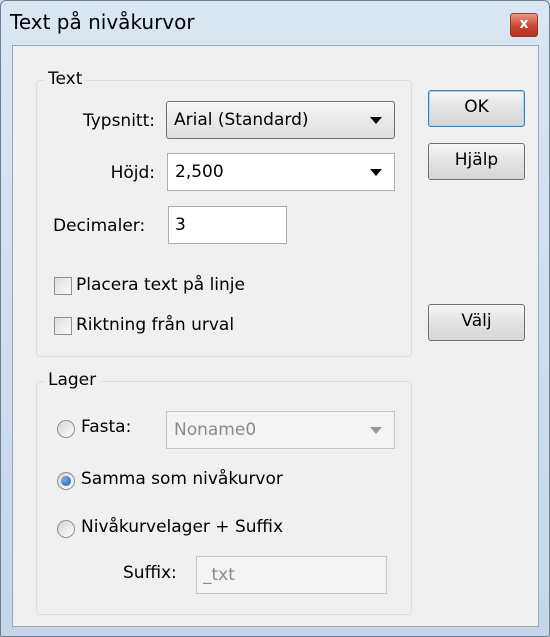 The width and height of the screenshot is (550, 637). What do you see at coordinates (118, 121) in the screenshot?
I see `font-label: Typsnitt:` at bounding box center [118, 121].